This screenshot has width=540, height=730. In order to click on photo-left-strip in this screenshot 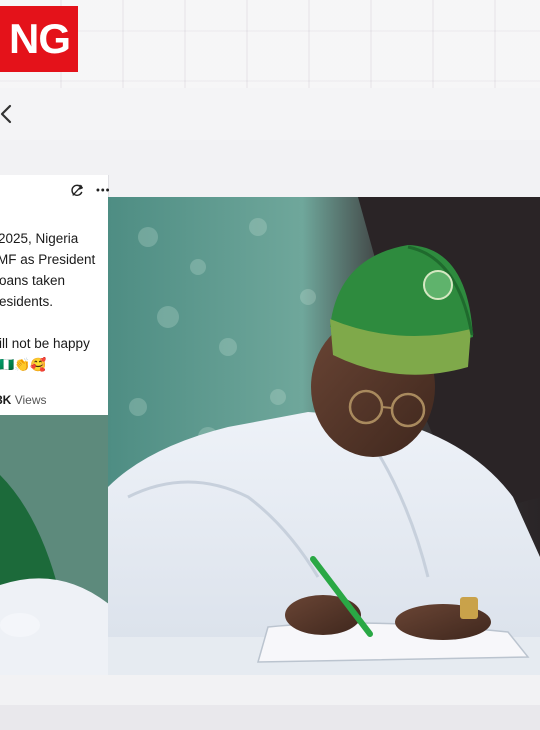, I will do `click(54, 545)`.